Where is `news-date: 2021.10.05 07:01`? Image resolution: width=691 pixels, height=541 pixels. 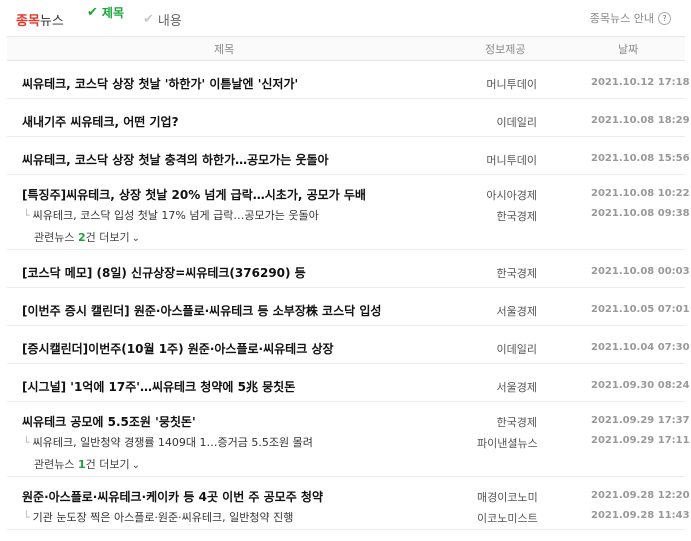
news-date: 2021.10.05 07:01 is located at coordinates (640, 309).